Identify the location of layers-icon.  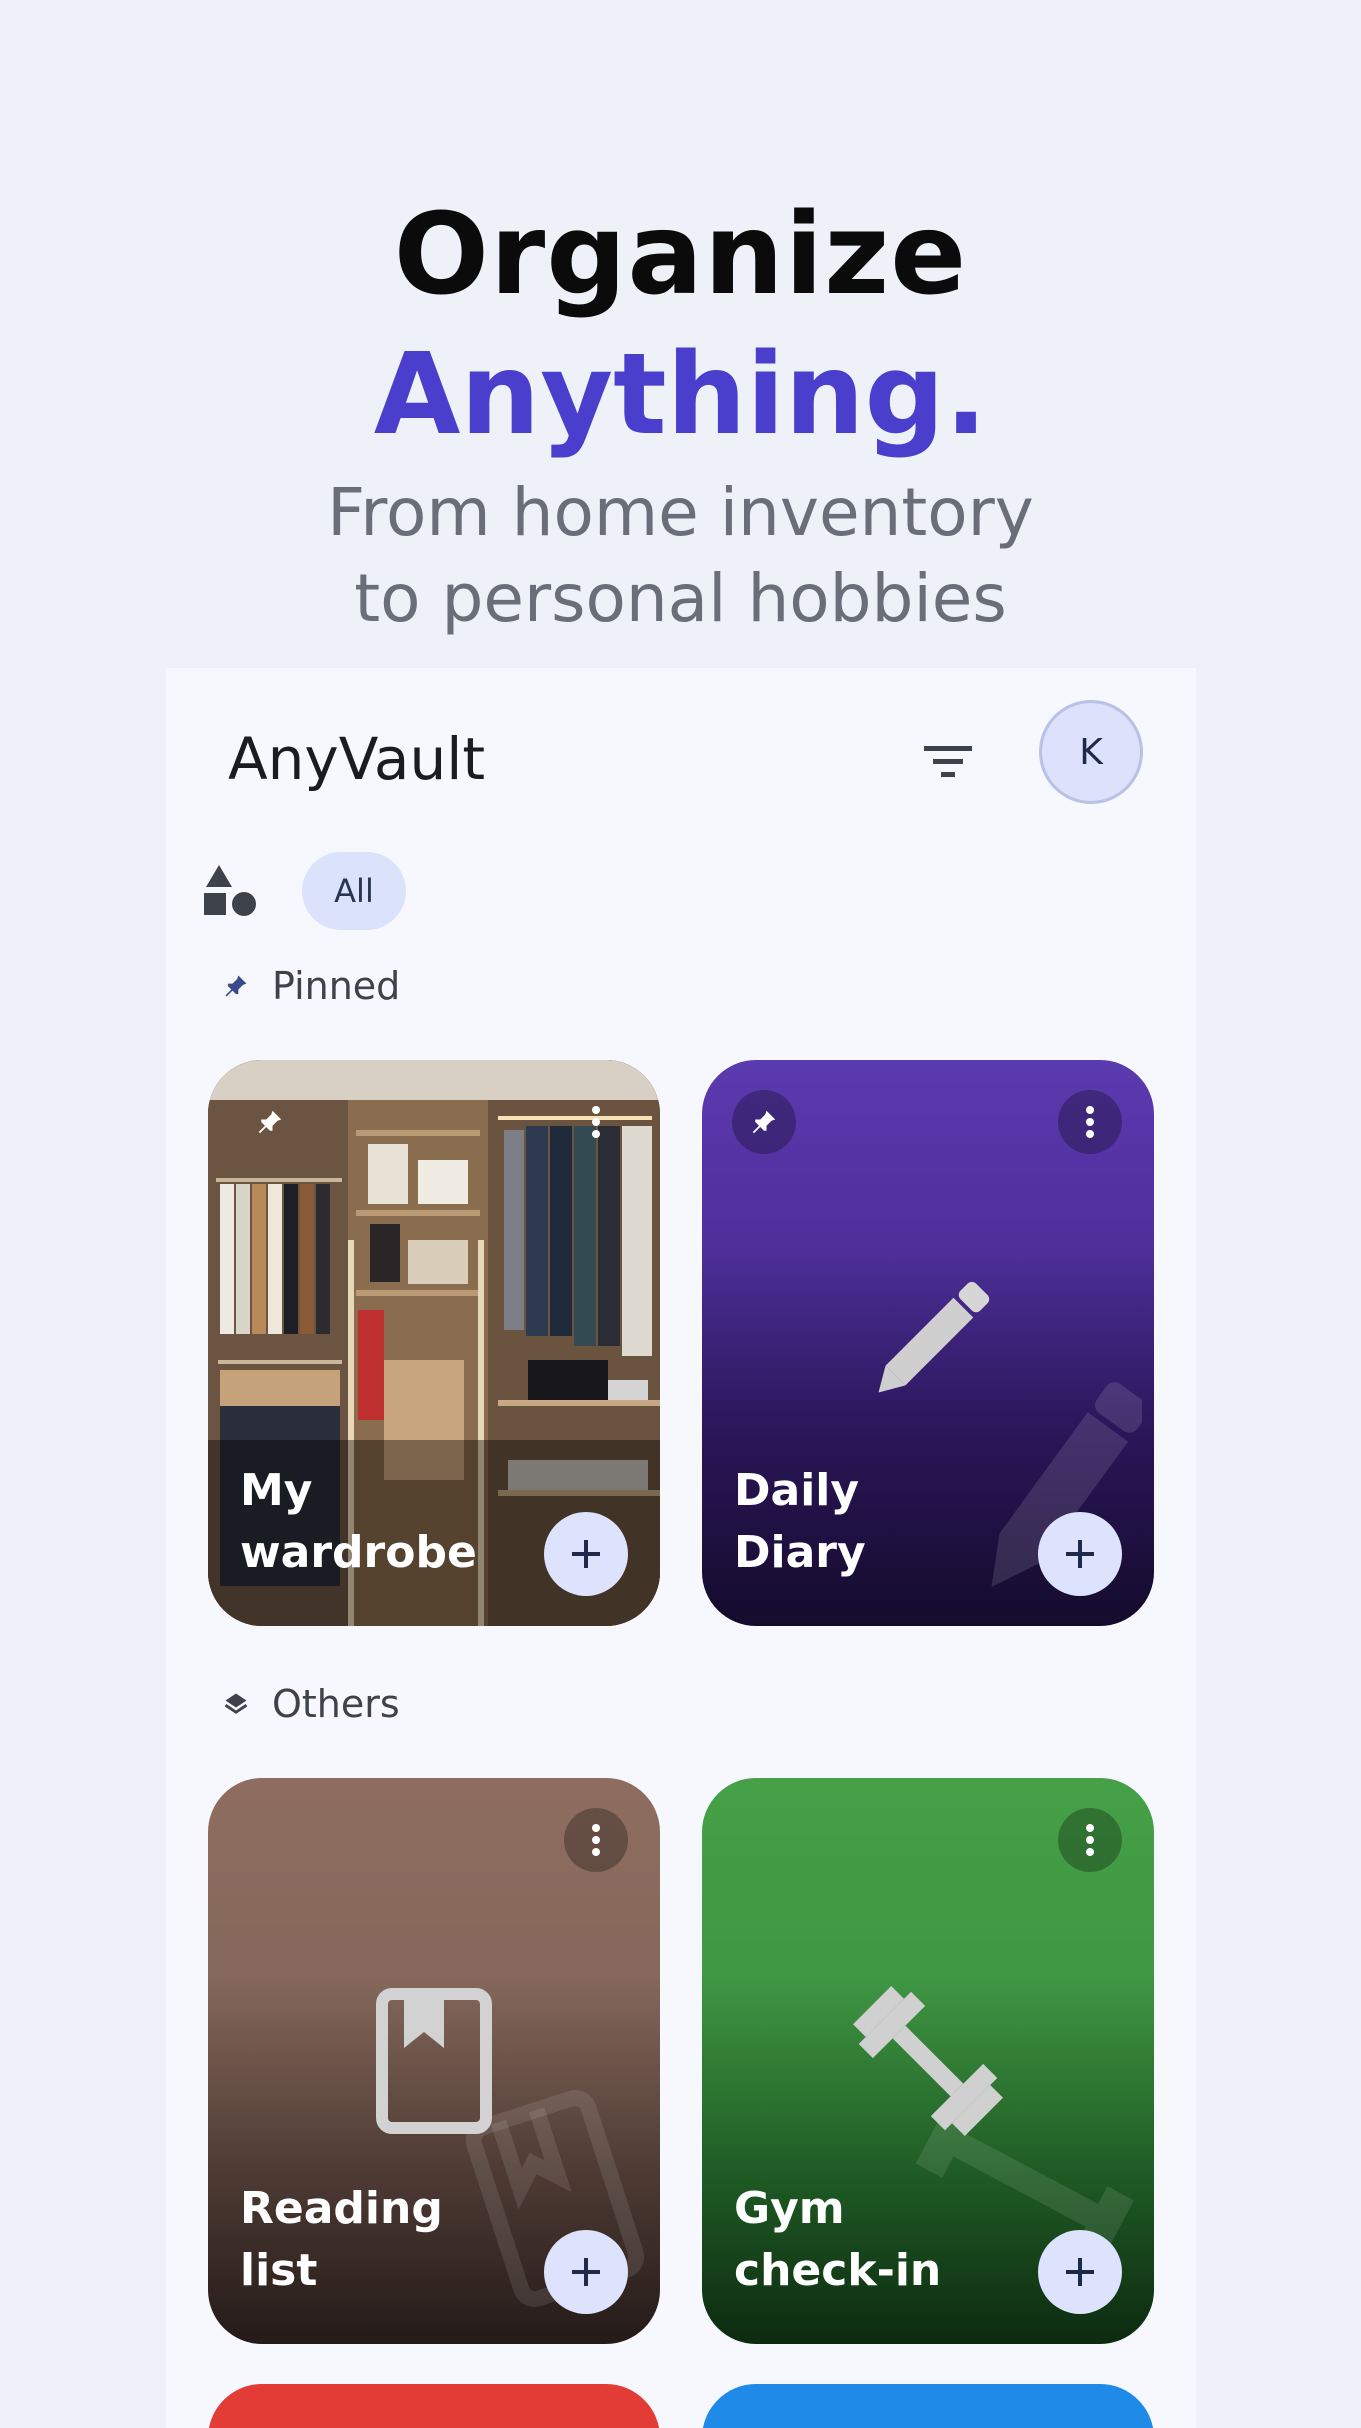
(236, 1703).